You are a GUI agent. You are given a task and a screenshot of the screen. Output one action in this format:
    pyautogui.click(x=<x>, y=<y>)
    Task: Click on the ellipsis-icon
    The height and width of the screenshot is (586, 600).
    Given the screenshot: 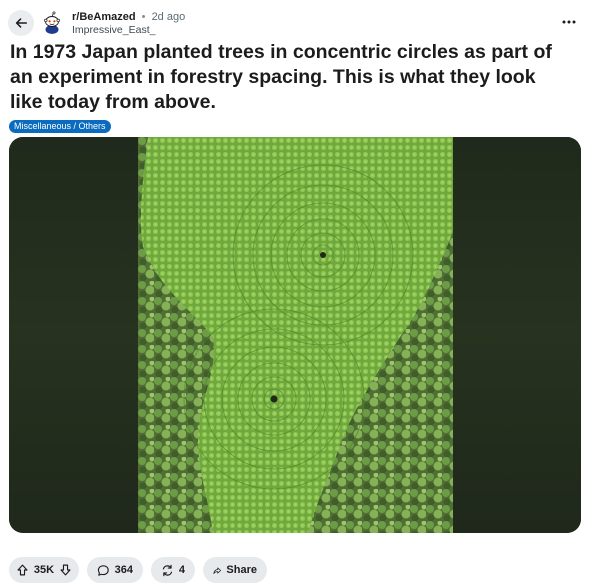 What is the action you would take?
    pyautogui.click(x=569, y=22)
    